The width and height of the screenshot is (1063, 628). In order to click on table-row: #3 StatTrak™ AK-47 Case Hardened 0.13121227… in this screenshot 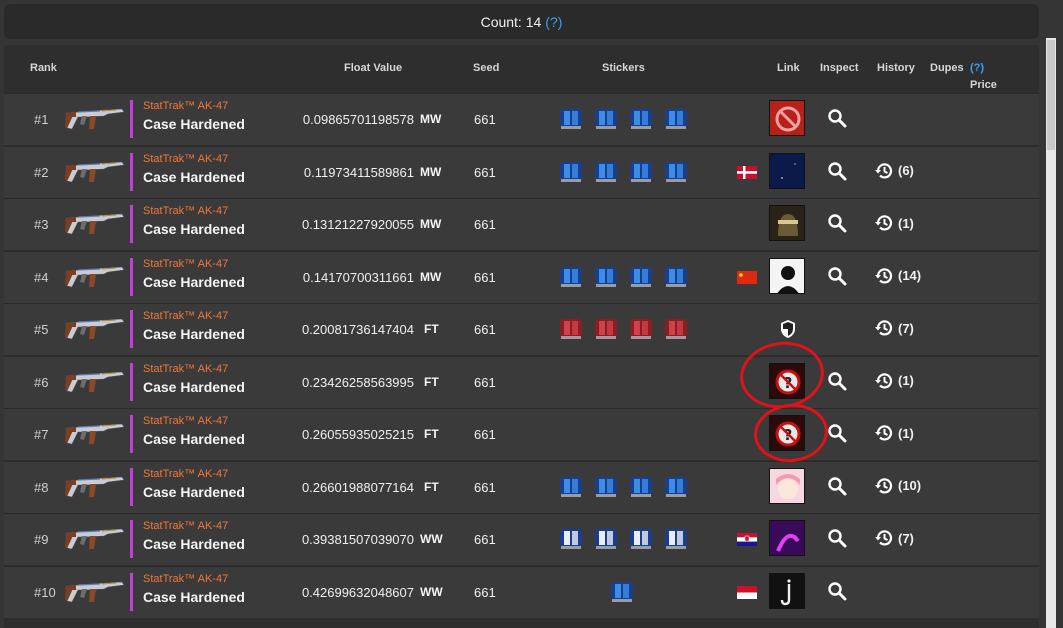, I will do `click(521, 224)`.